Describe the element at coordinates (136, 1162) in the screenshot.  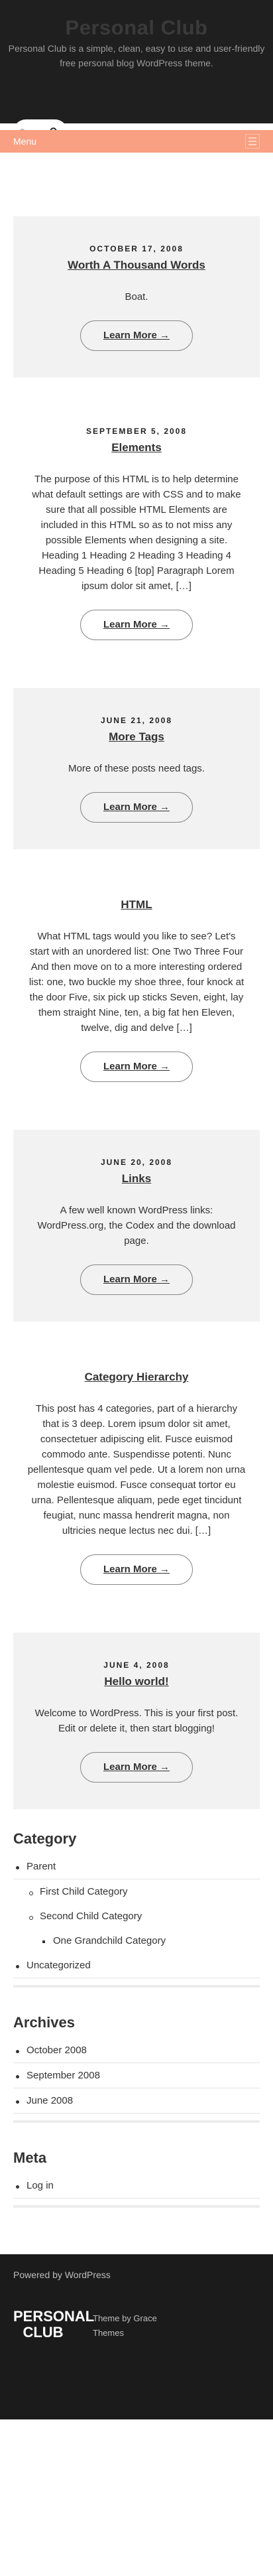
I see `post-date: JUNE 20, 2008` at that location.